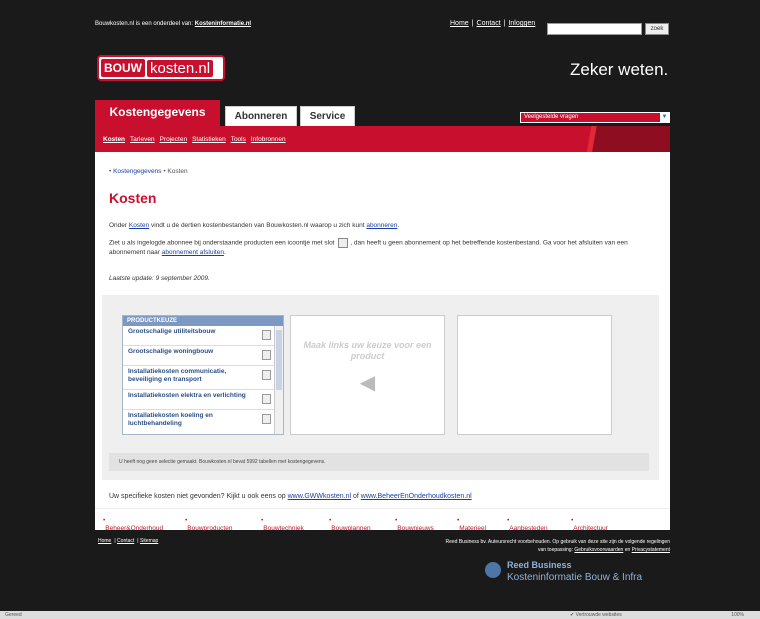 This screenshot has height=619, width=760. What do you see at coordinates (471, 524) in the screenshot?
I see `link-materieel: • Materieel` at bounding box center [471, 524].